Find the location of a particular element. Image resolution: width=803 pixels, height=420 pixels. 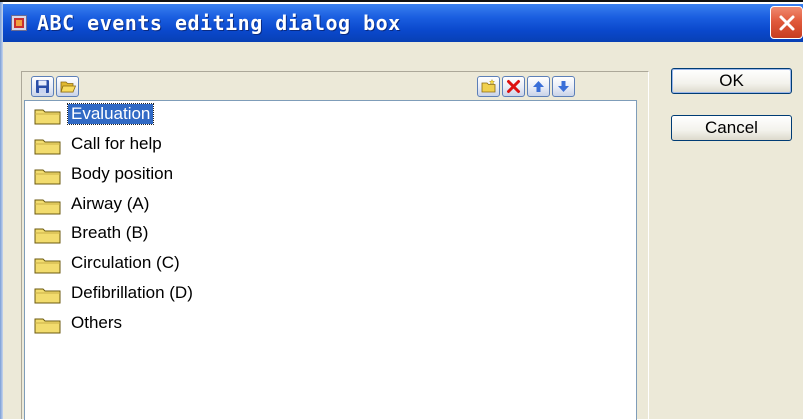

move-up-button is located at coordinates (538, 86).